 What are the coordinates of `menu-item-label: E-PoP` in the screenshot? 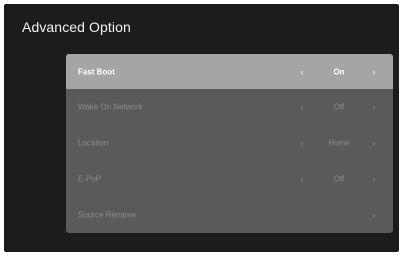 It's located at (90, 178).